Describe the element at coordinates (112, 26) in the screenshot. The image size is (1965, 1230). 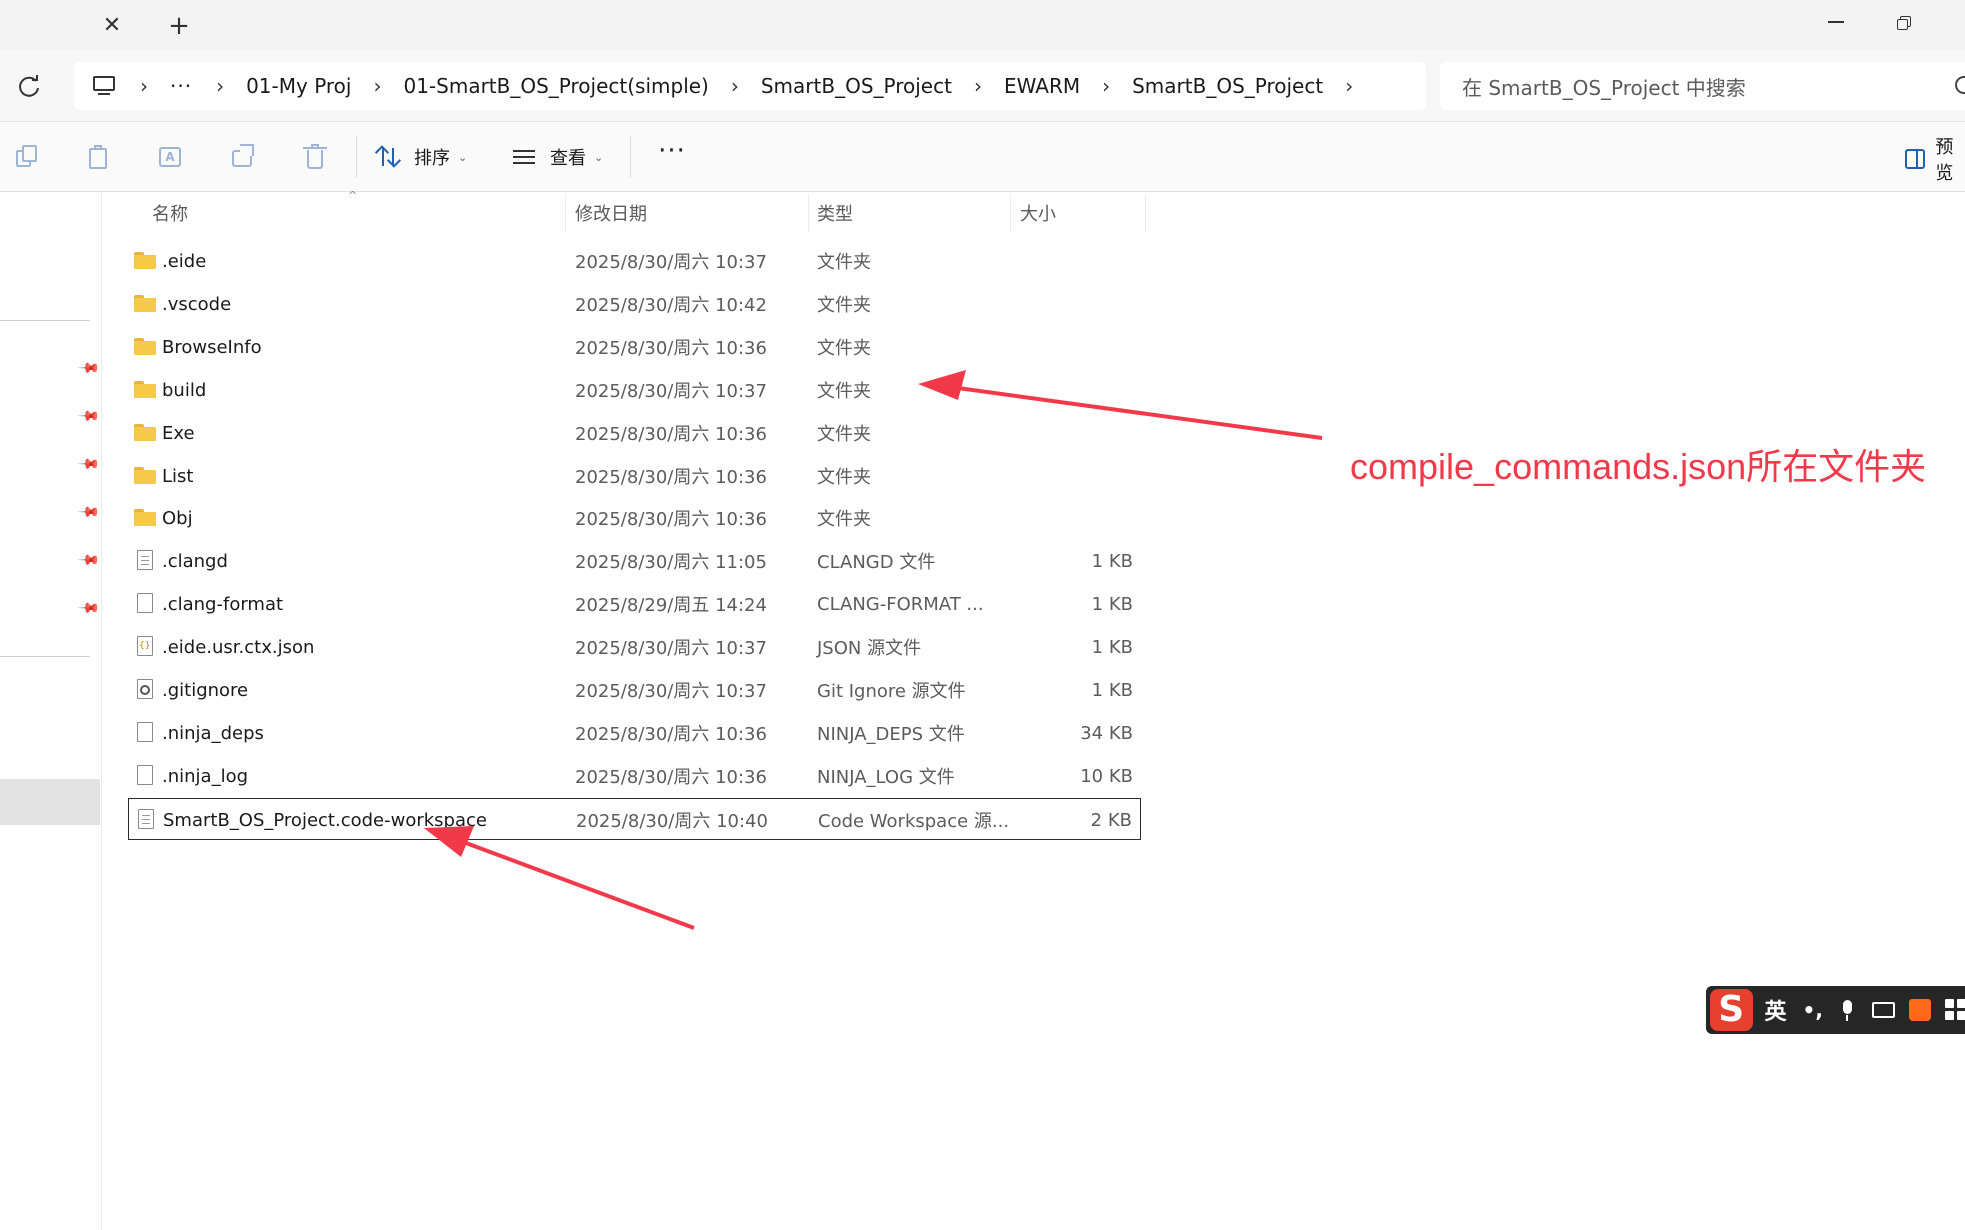
I see `tab-close-button: ✕` at that location.